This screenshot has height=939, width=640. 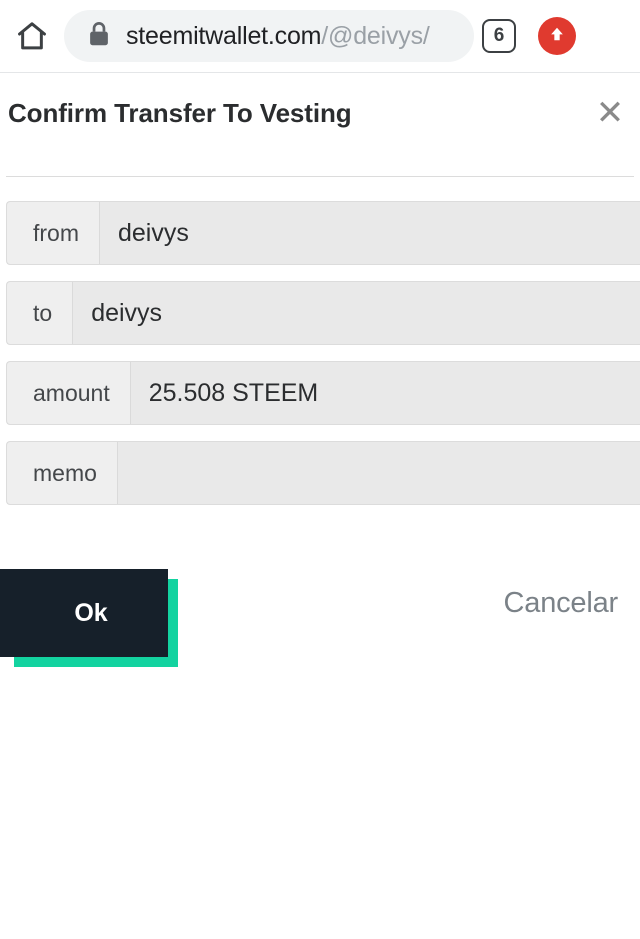 I want to click on tab-count-label: 6, so click(x=499, y=35).